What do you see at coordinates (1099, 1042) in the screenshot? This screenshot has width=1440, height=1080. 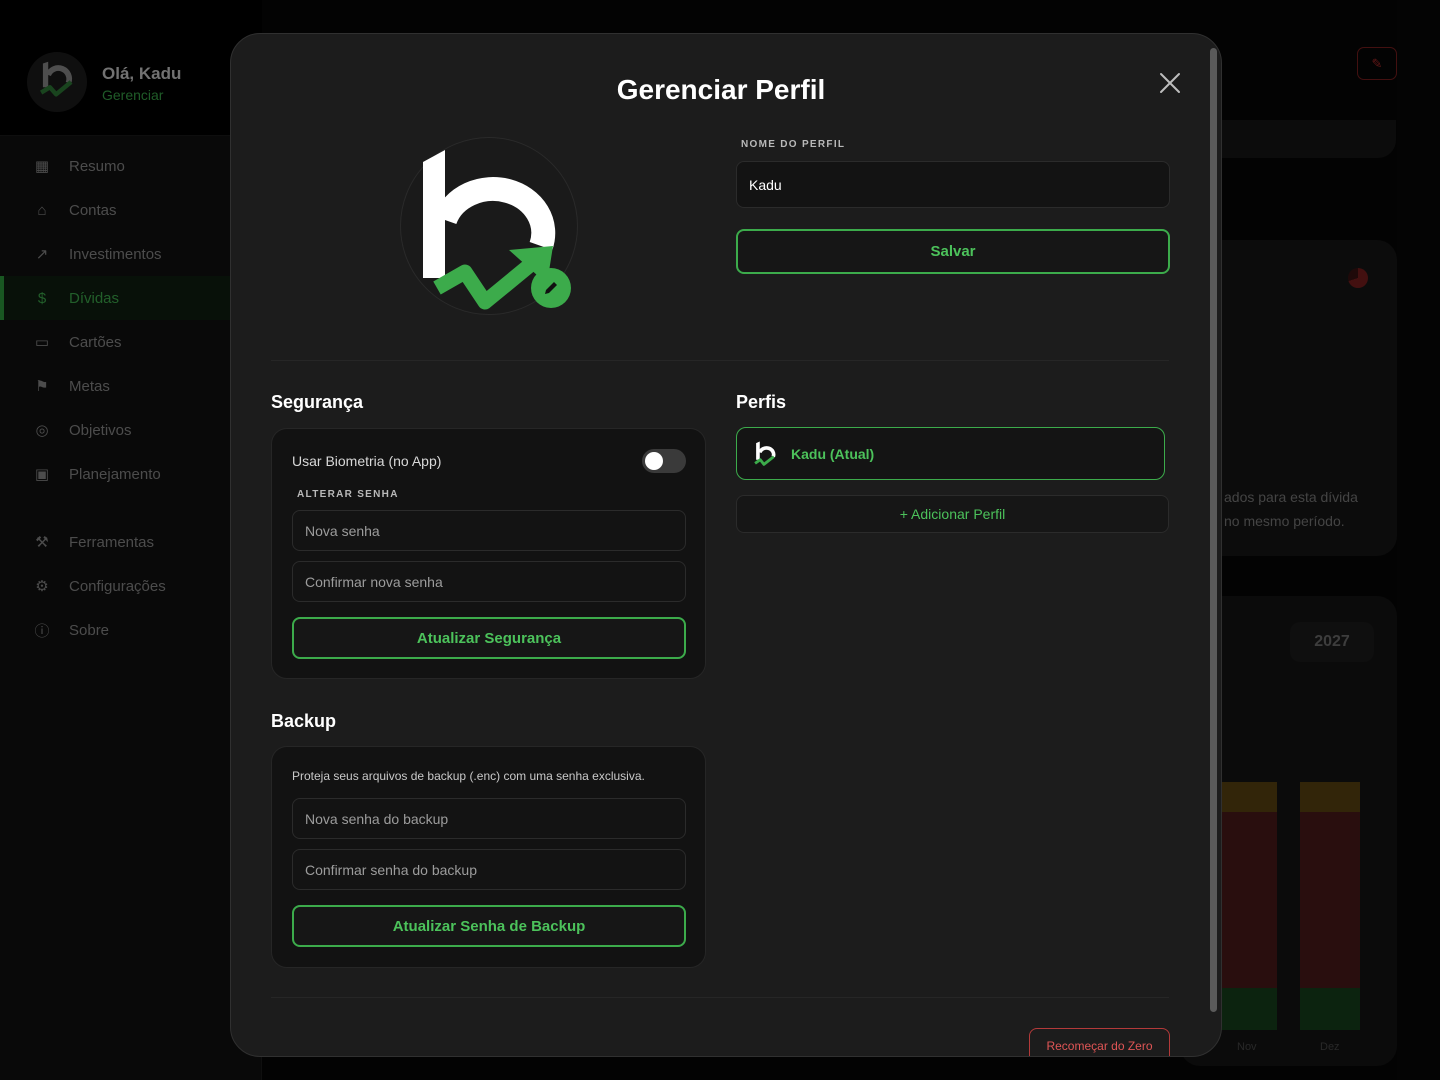 I see `reset-button: Recomeçar do Zero` at bounding box center [1099, 1042].